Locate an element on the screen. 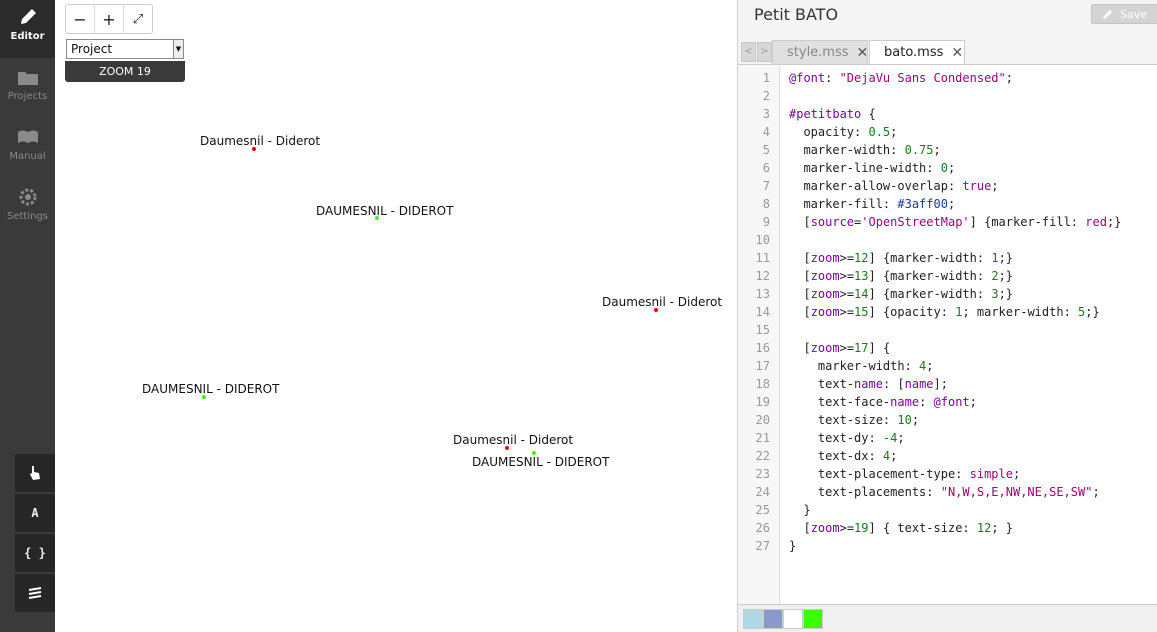 Image resolution: width=1157 pixels, height=632 pixels. line-number: 14 is located at coordinates (762, 312).